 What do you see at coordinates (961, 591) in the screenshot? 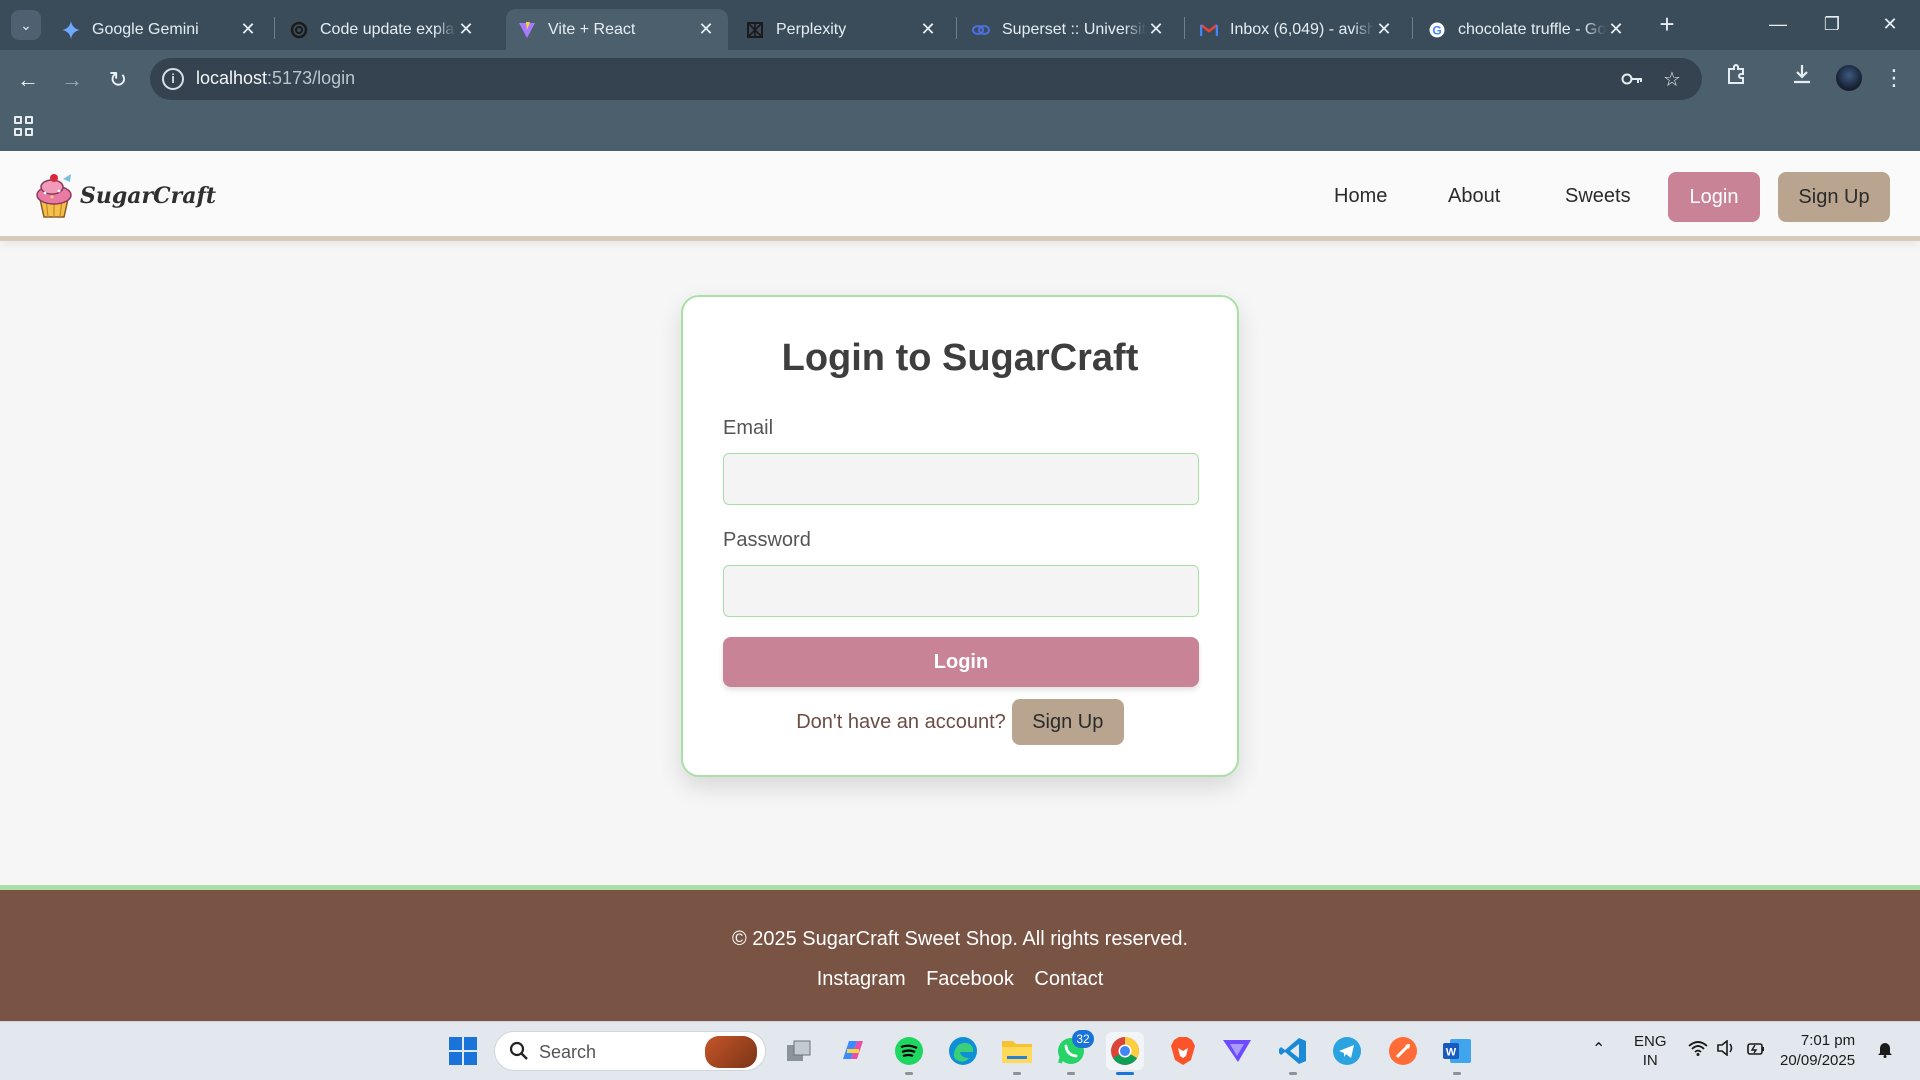
I see `password-field` at bounding box center [961, 591].